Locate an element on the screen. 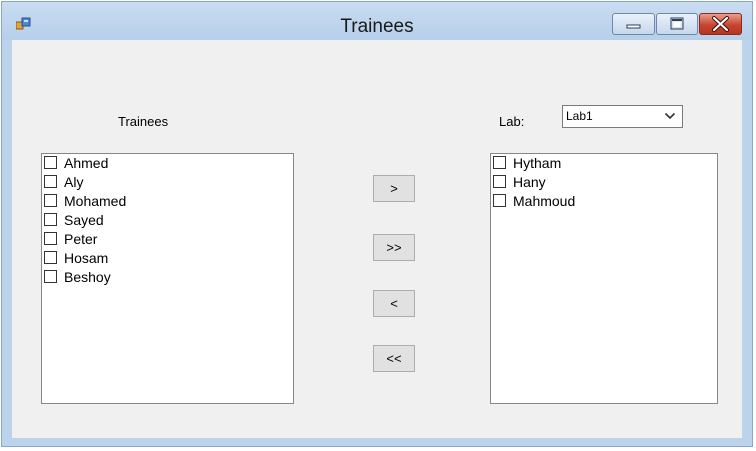  list-item: Sayed is located at coordinates (167, 220).